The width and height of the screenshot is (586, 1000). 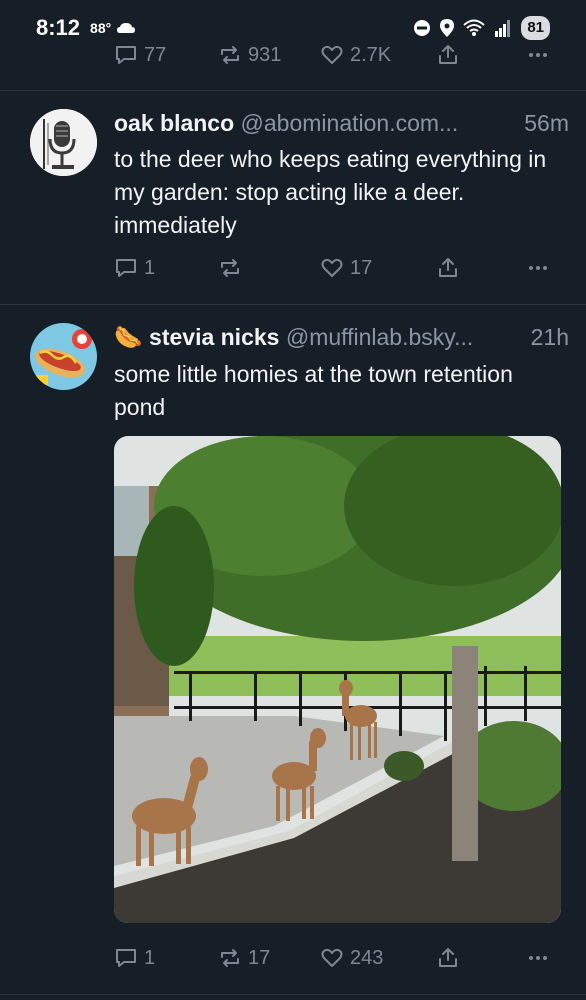 What do you see at coordinates (101, 28) in the screenshot?
I see `status-temperature: 88°` at bounding box center [101, 28].